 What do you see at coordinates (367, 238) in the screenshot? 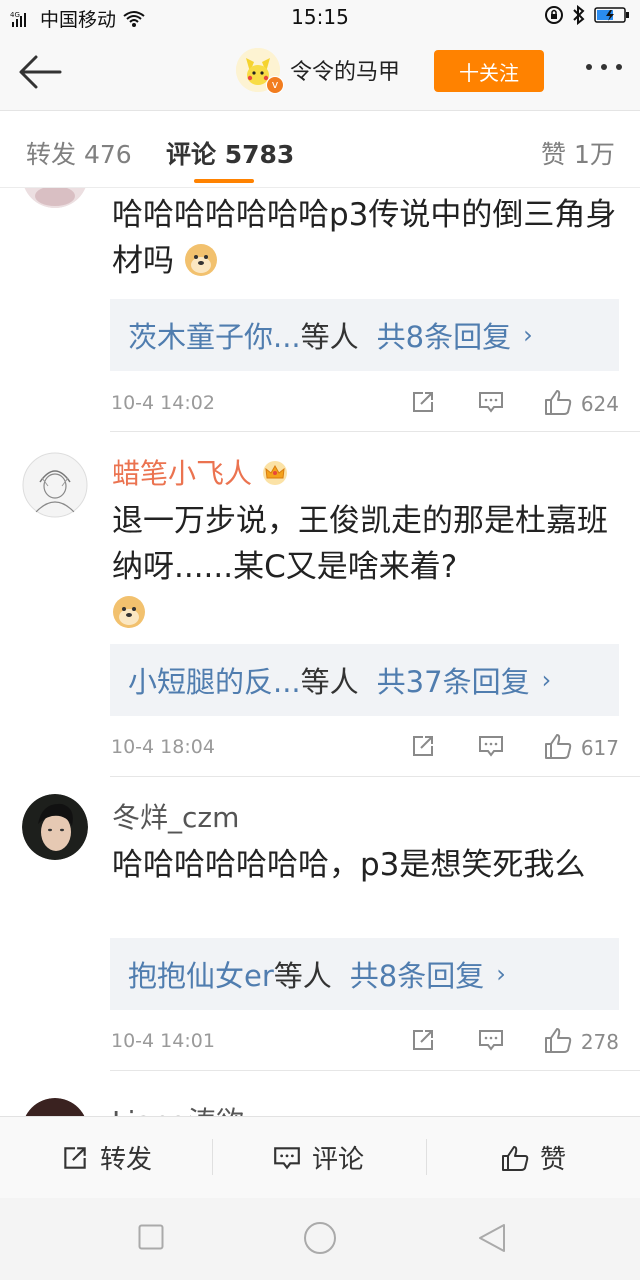
I see `comment-text: 哈哈哈哈哈哈哈p3传说中的倒三角身材吗` at bounding box center [367, 238].